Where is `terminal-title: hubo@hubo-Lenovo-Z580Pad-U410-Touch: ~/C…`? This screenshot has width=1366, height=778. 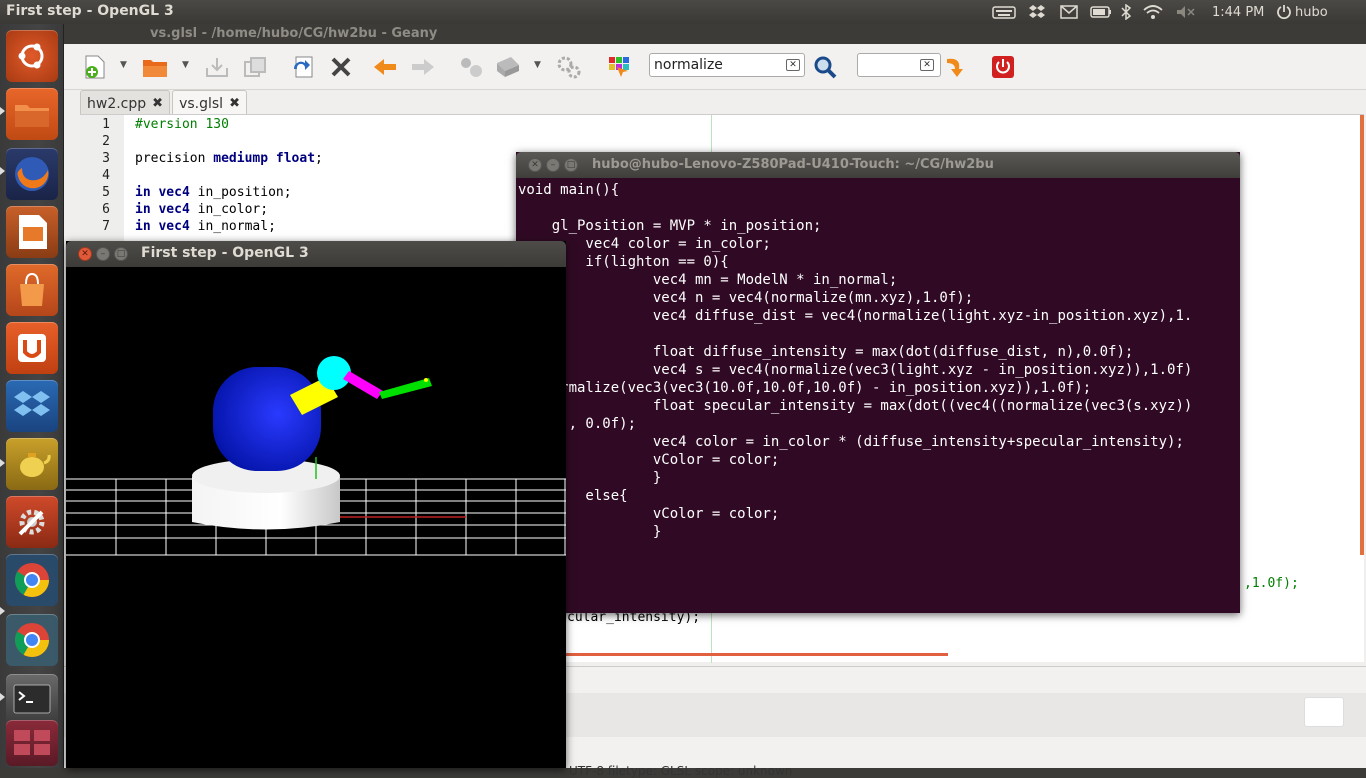
terminal-title: hubo@hubo-Lenovo-Z580Pad-U410-Touch: ~/C… is located at coordinates (793, 164).